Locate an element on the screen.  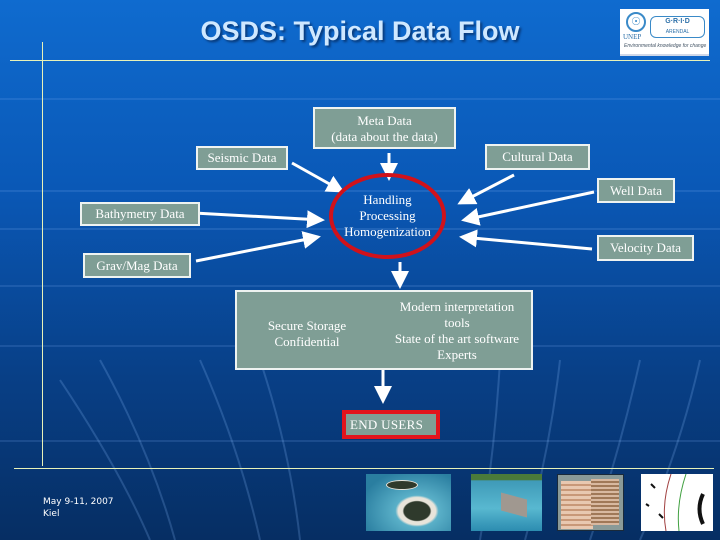
data-block-shape is located at coordinates (514, 505).